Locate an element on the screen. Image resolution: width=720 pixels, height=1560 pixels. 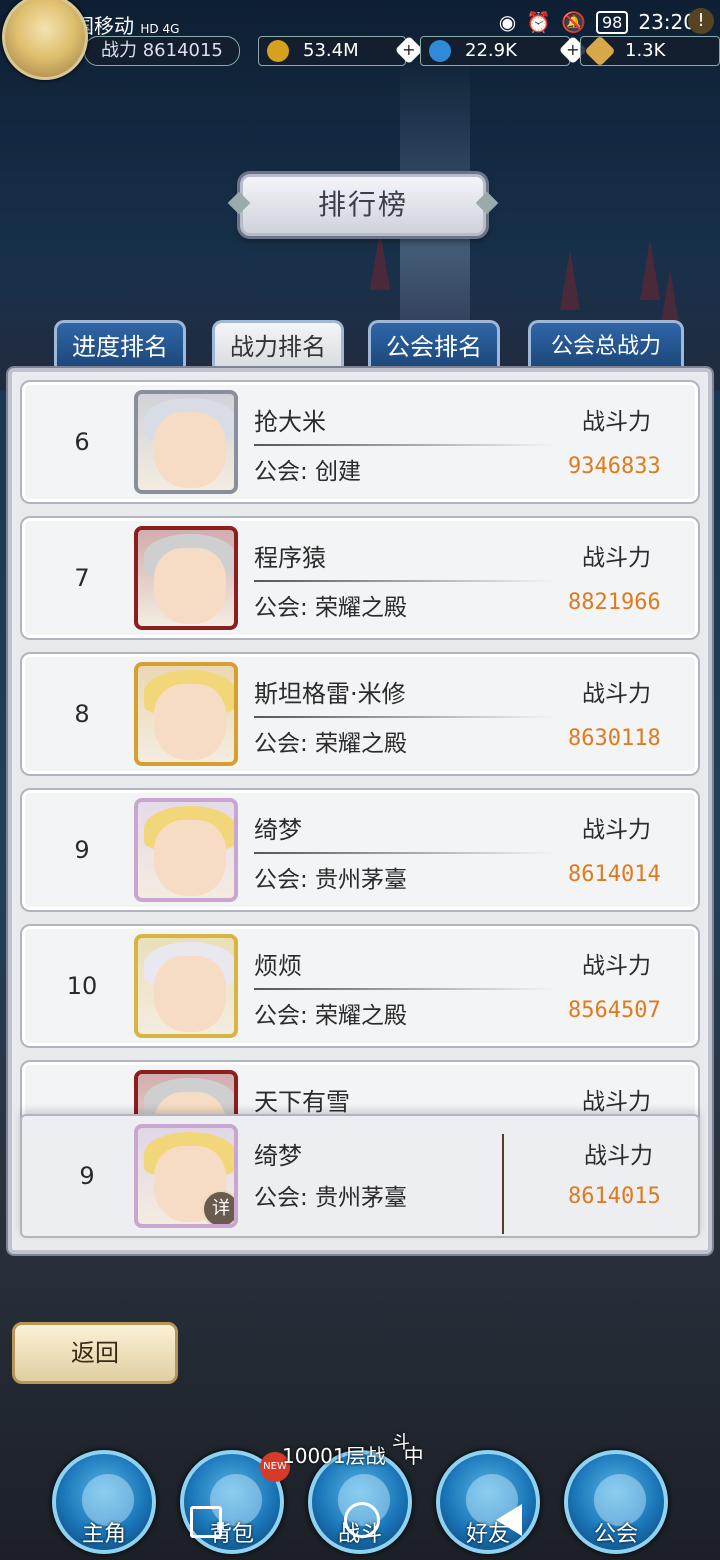
power-value: 8614014 is located at coordinates (614, 874).